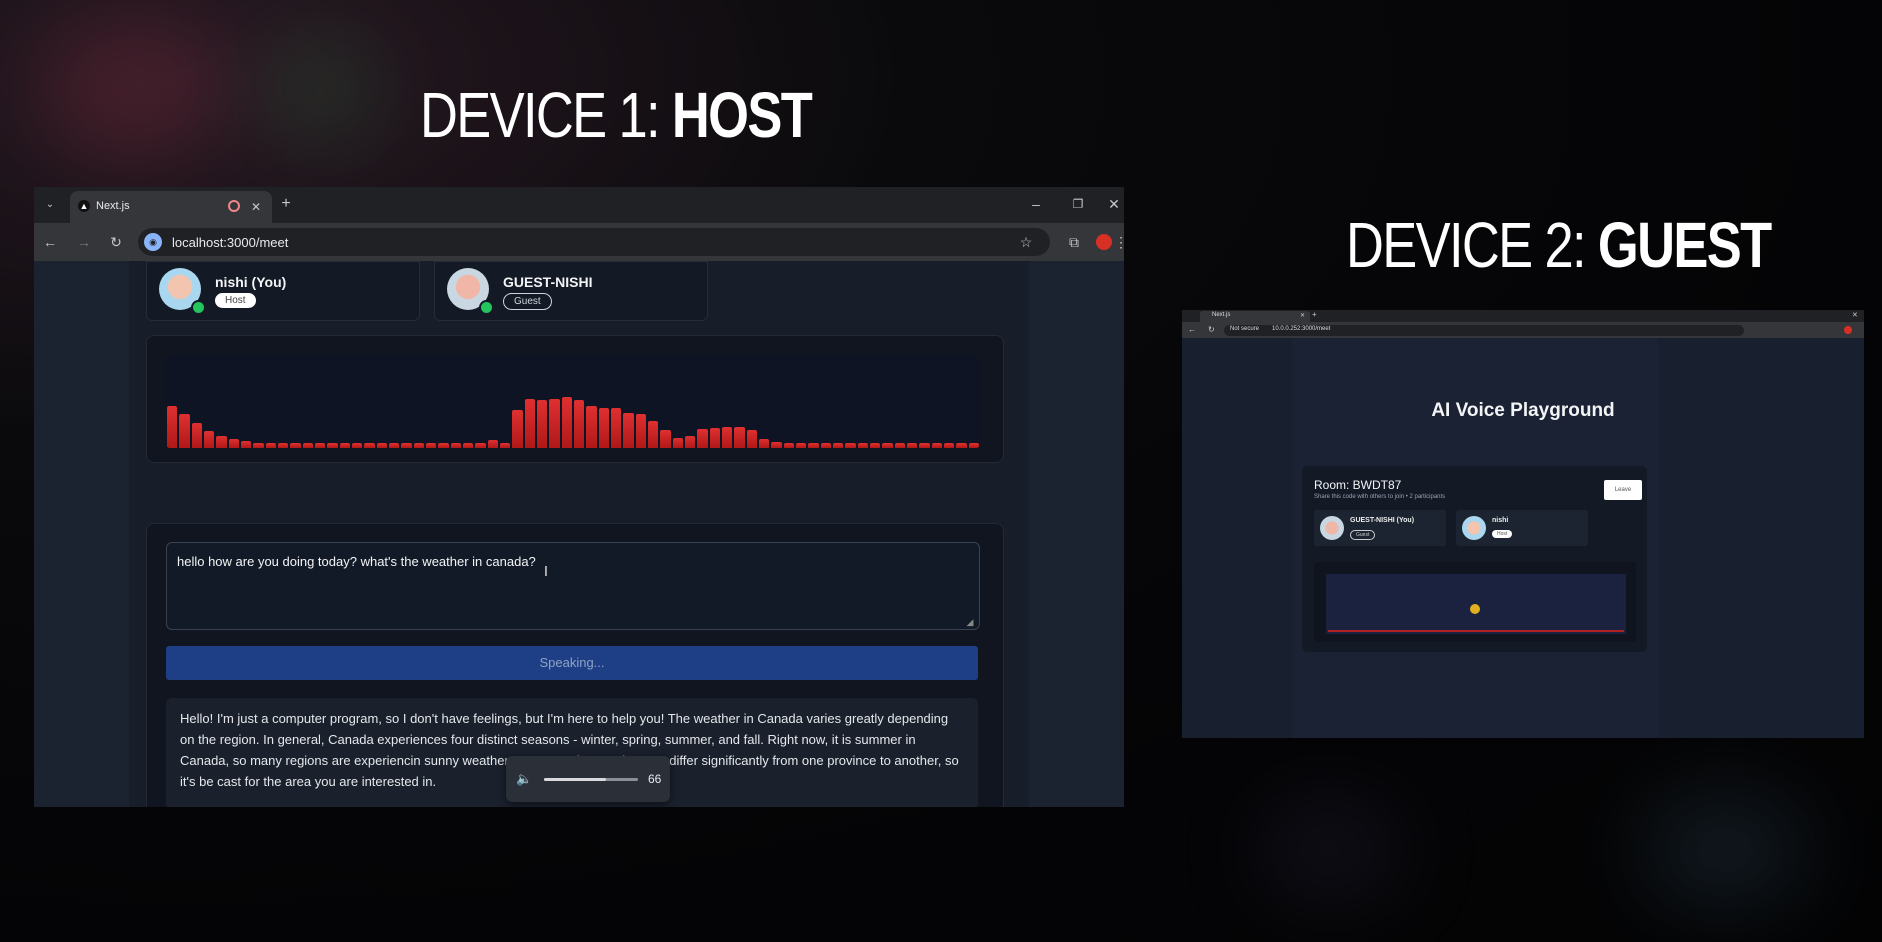 The image size is (1882, 942). I want to click on speaker-icon: 🔈, so click(524, 779).